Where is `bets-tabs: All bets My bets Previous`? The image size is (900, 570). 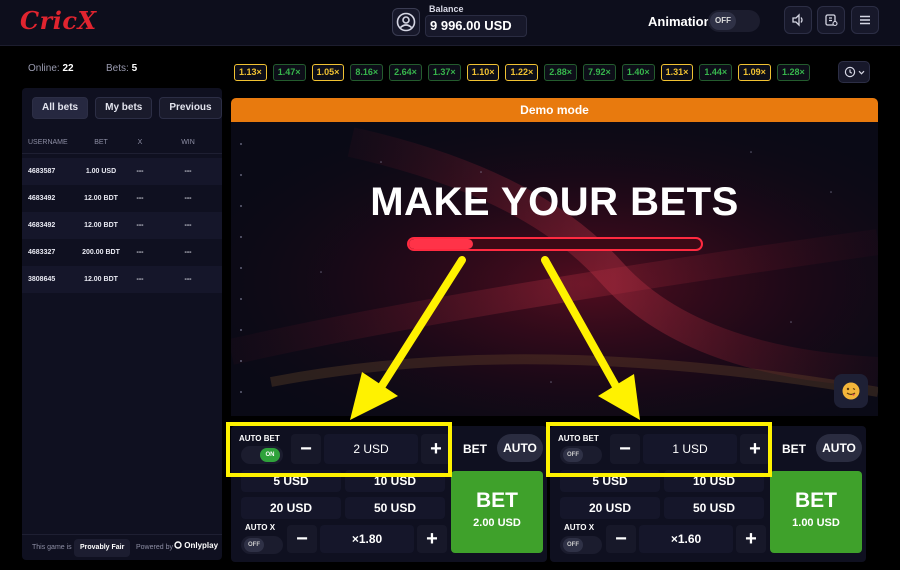
bets-tabs: All bets My bets Previous is located at coordinates (127, 108).